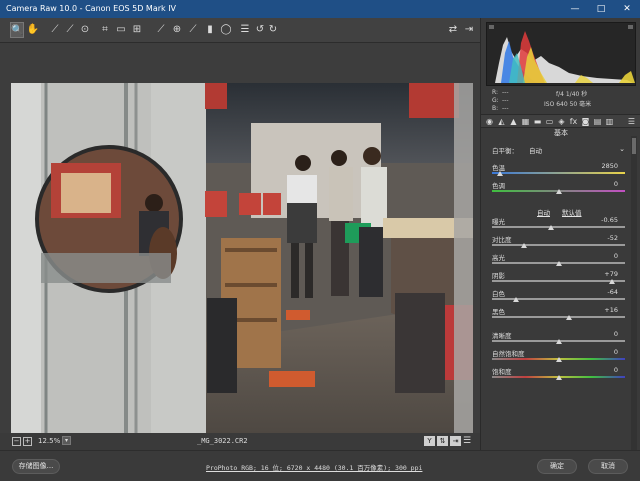 This screenshot has width=640, height=481. What do you see at coordinates (137, 30) in the screenshot?
I see `transform-tool-icon: ⊞` at bounding box center [137, 30].